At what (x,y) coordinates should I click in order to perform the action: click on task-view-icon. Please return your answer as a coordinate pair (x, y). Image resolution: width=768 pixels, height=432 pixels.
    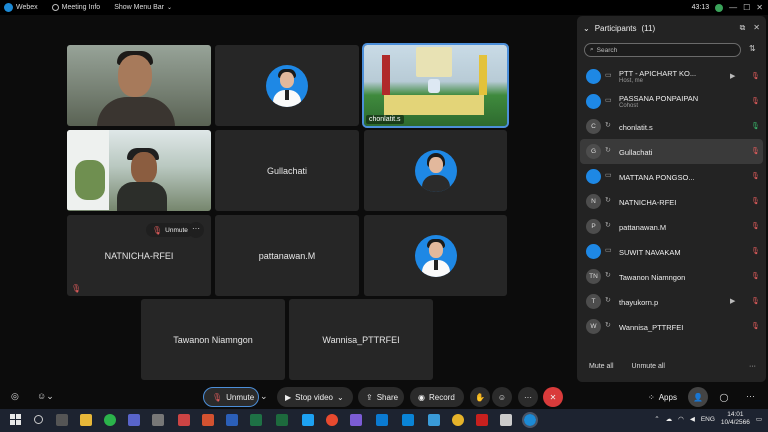
    Looking at the image, I should click on (62, 420).